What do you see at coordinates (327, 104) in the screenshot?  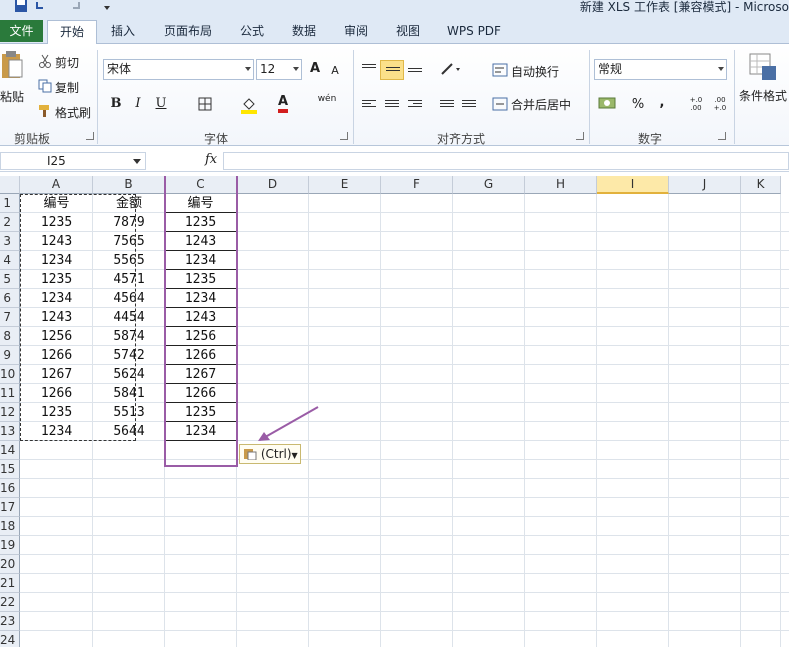 I see `phonetic-button: wén` at bounding box center [327, 104].